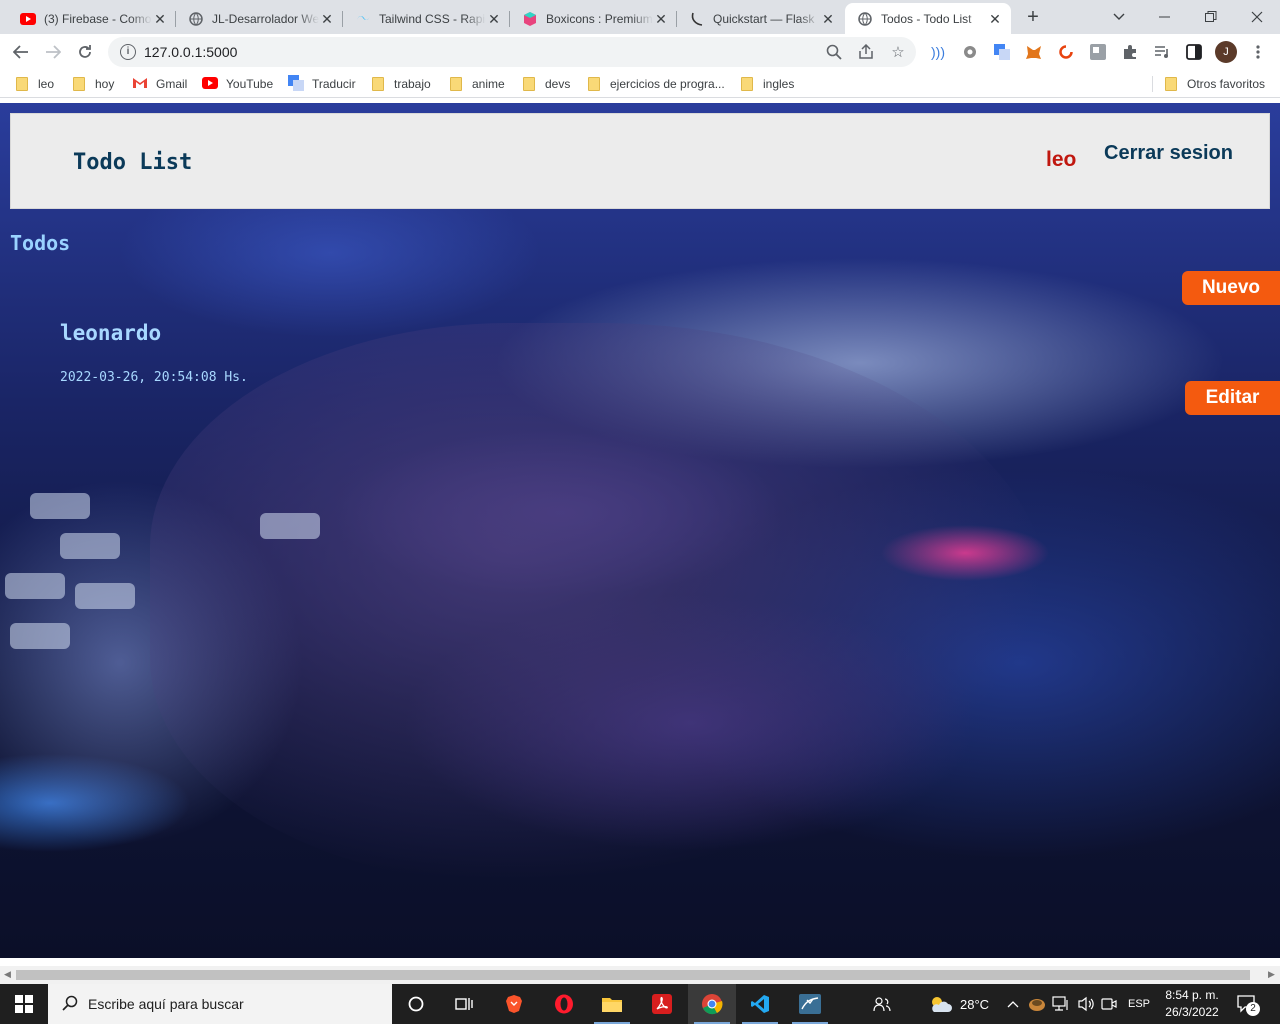 This screenshot has height=1024, width=1280. Describe the element at coordinates (1192, 1004) in the screenshot. I see `taskbar-clock: 8:54 p. m. 26/3/2022` at that location.